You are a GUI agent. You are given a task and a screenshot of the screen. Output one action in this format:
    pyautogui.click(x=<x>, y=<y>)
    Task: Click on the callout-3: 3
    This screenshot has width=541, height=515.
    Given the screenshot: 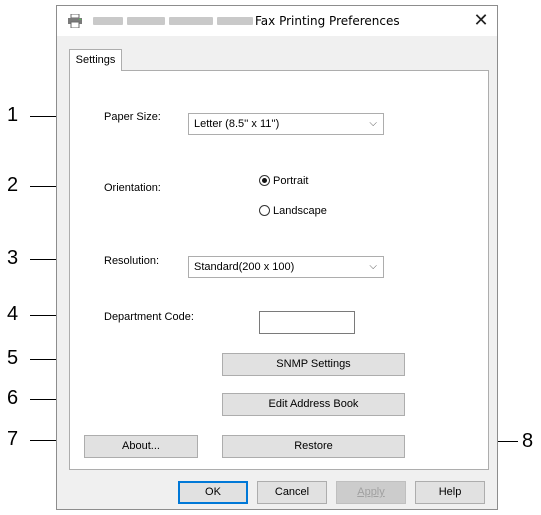 What is the action you would take?
    pyautogui.click(x=13, y=258)
    